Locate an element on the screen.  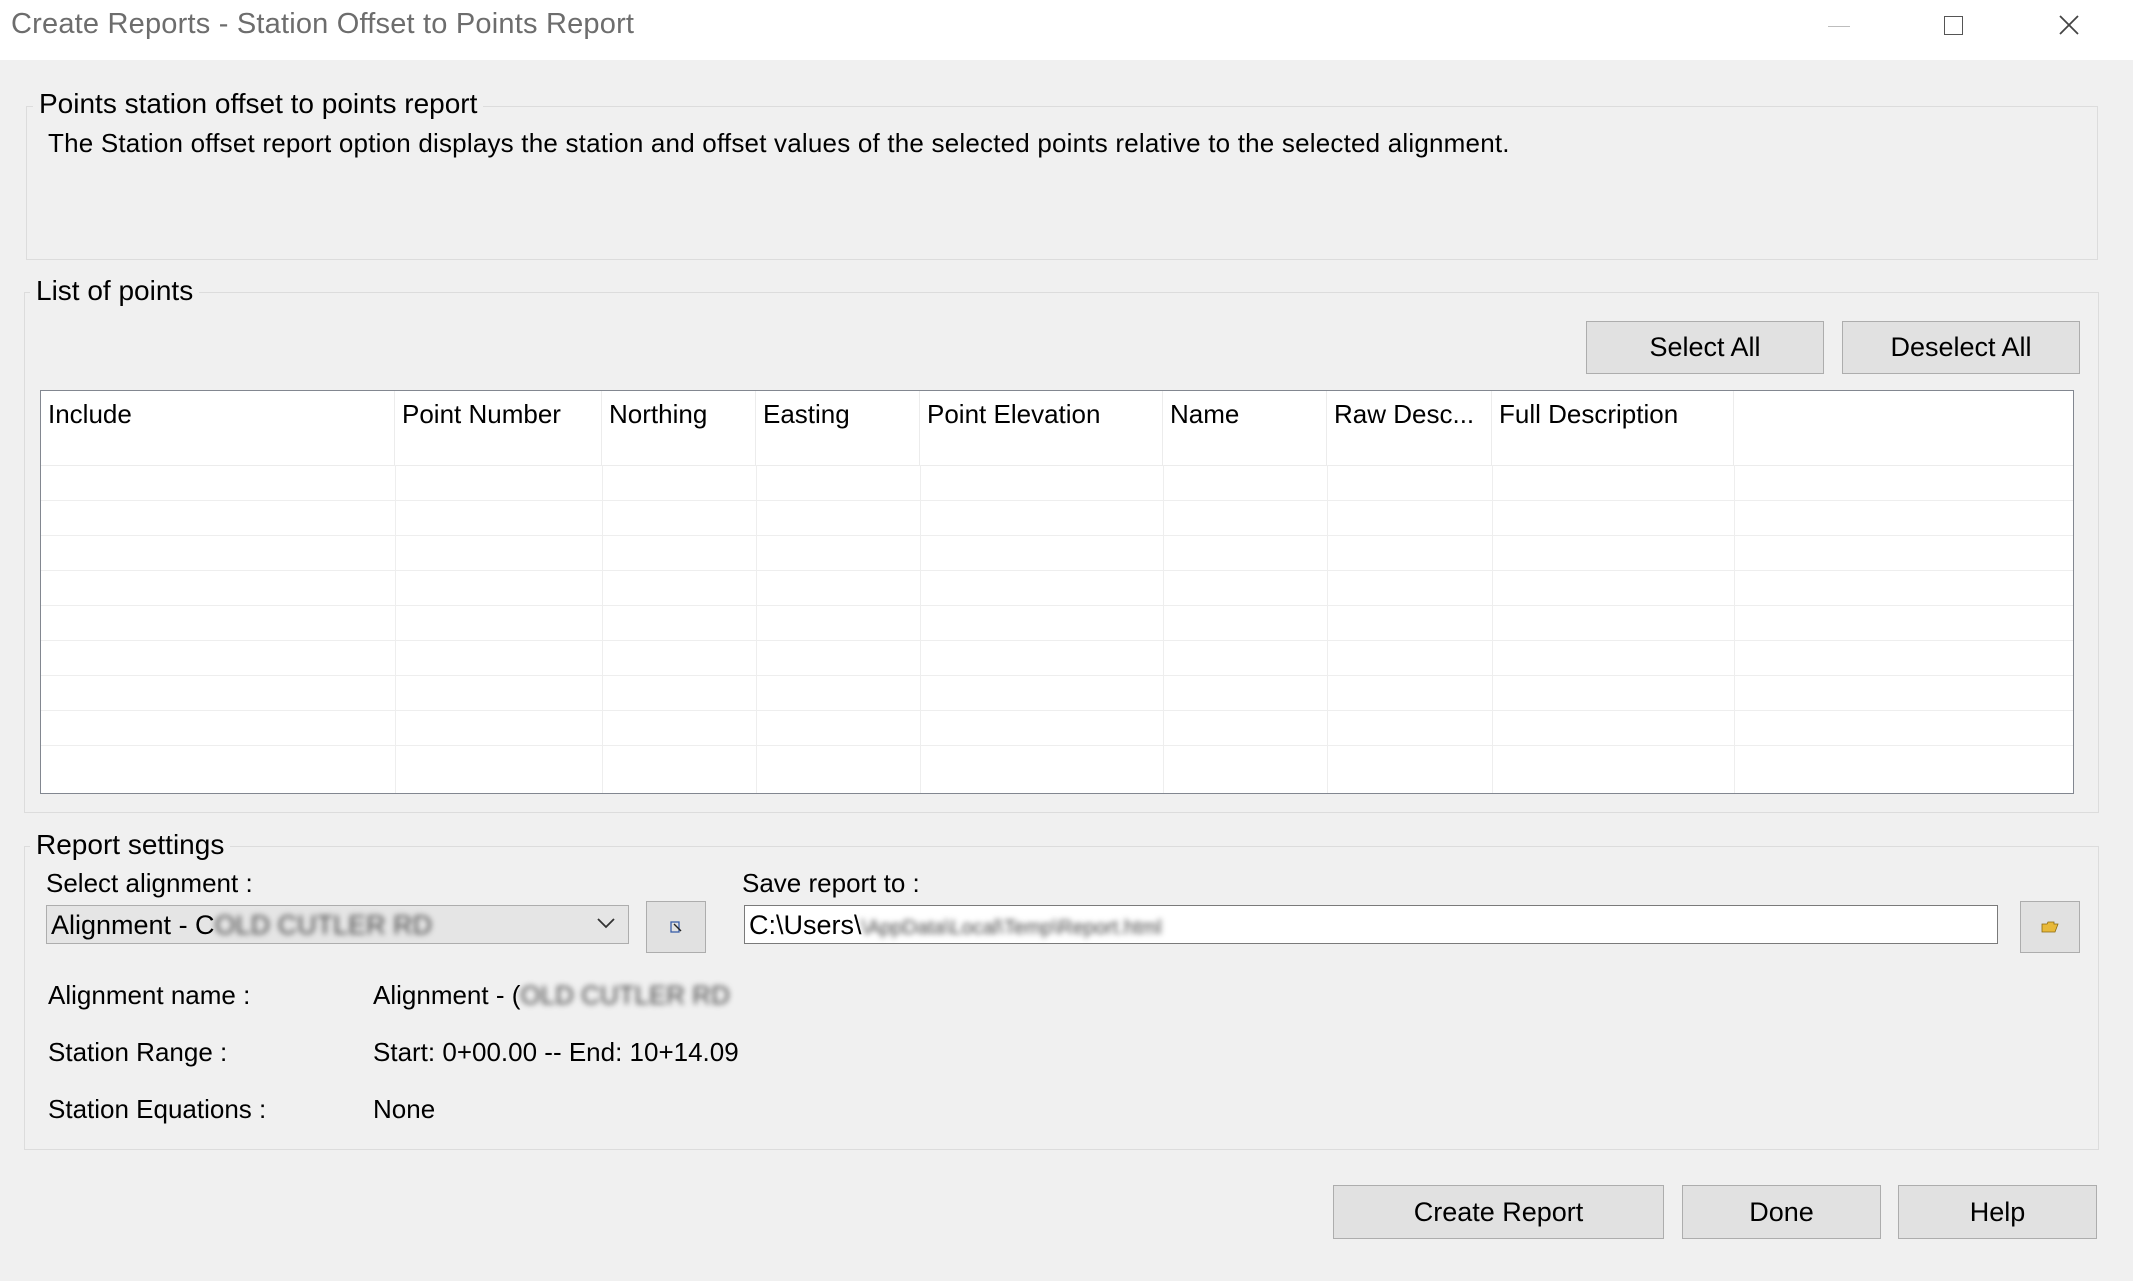
column-header-full-description: Full Description is located at coordinates (1613, 428).